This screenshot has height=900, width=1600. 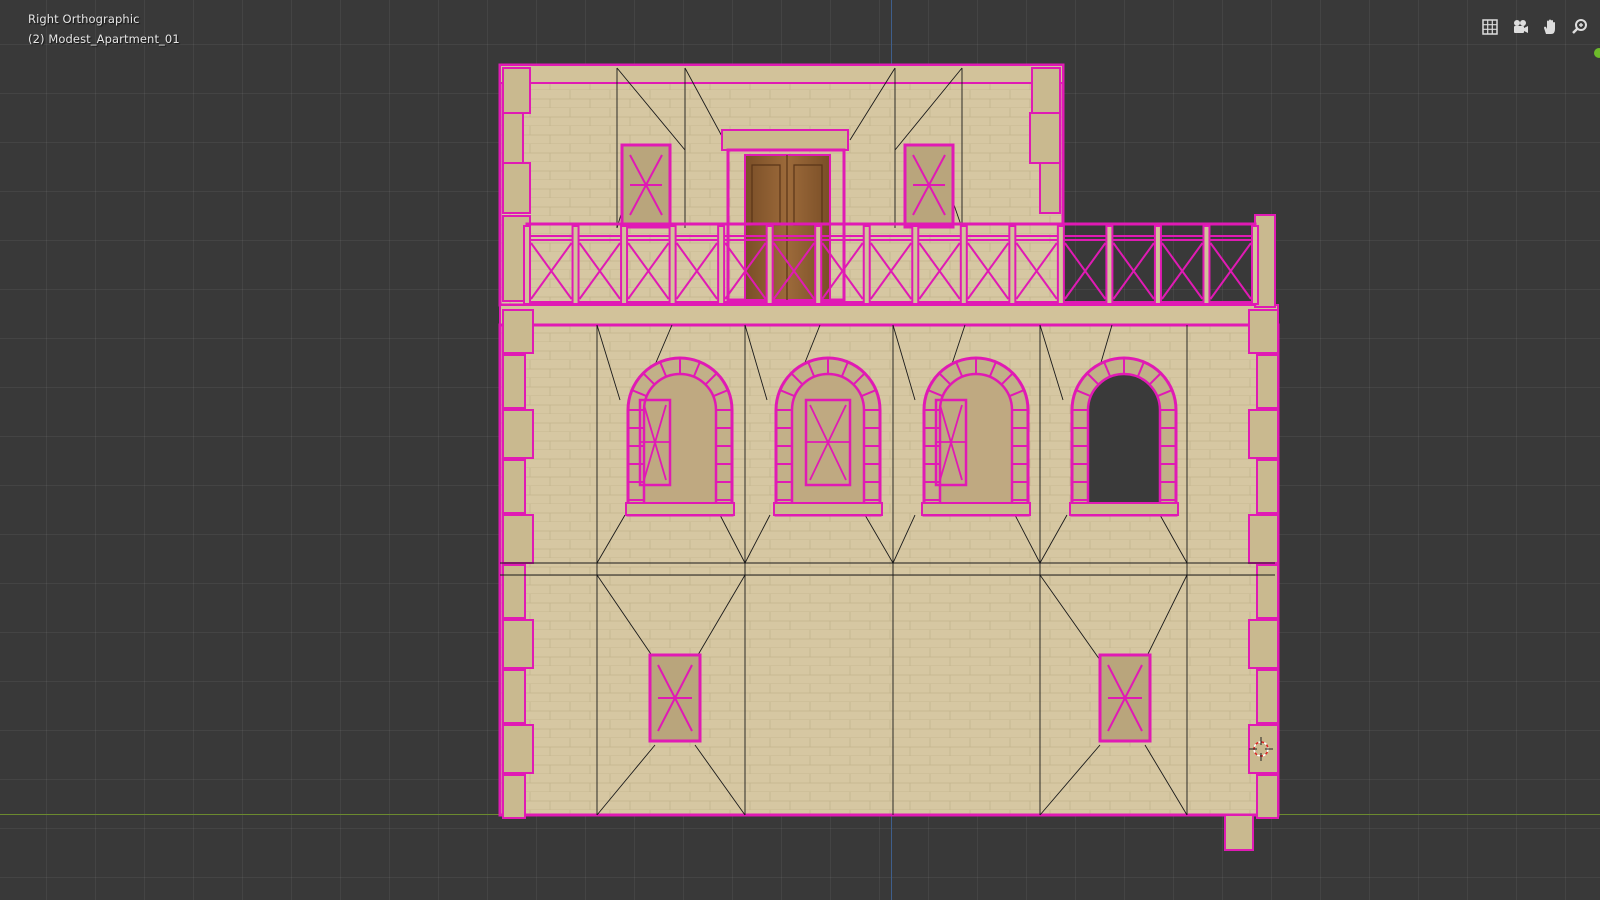 I want to click on camera-view-icon, so click(x=1520, y=27).